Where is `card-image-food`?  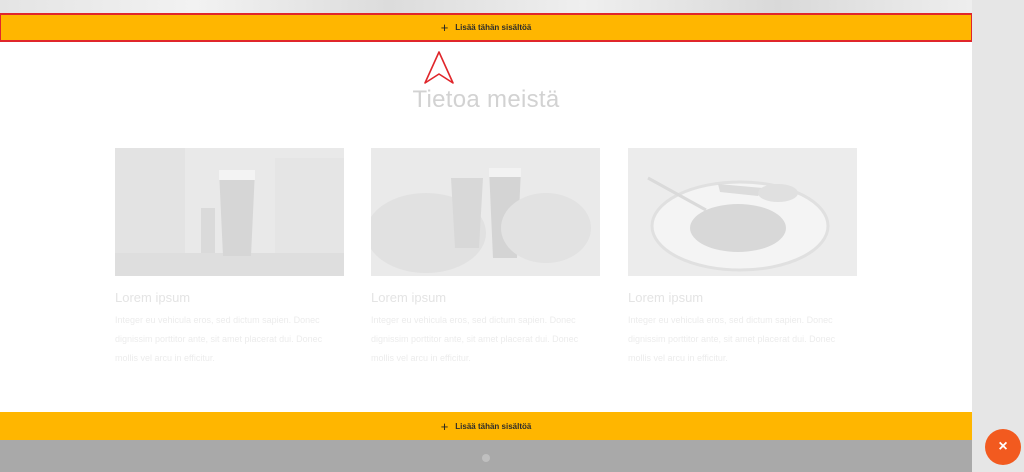
card-image-food is located at coordinates (742, 212).